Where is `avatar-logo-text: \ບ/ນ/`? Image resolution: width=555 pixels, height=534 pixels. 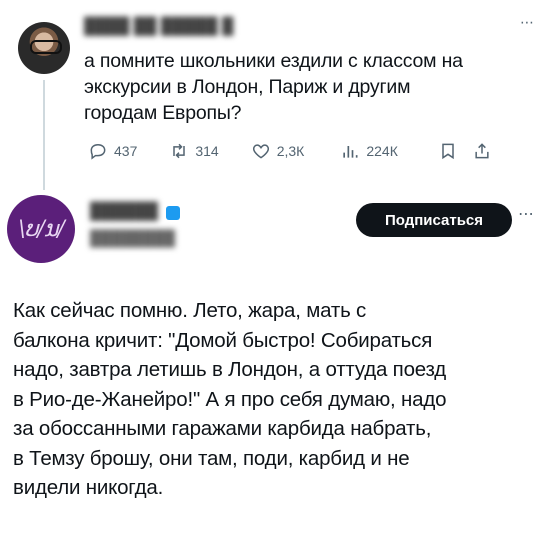 avatar-logo-text: \ບ/ນ/ is located at coordinates (41, 229).